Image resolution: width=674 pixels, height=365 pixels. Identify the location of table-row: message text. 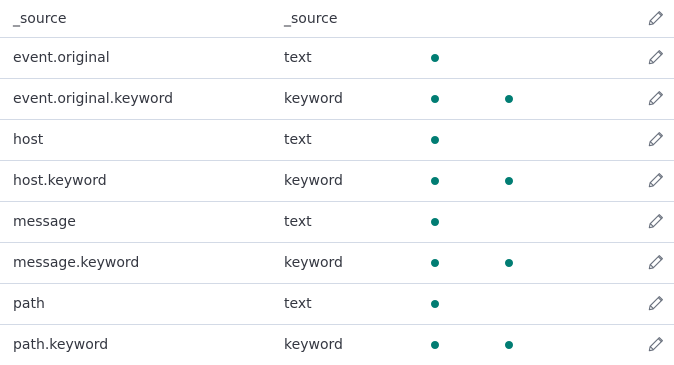
(337, 222).